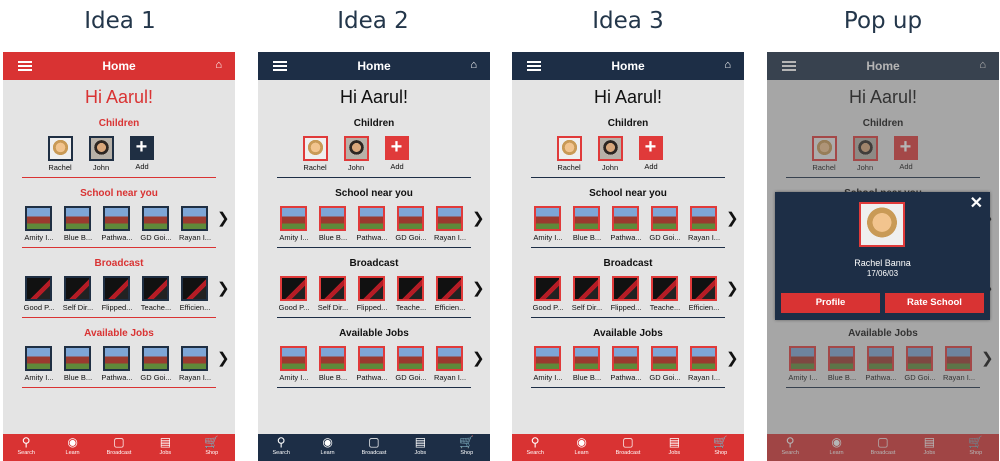 This screenshot has height=461, width=1000. What do you see at coordinates (569, 167) in the screenshot?
I see `child-label: Rachel` at bounding box center [569, 167].